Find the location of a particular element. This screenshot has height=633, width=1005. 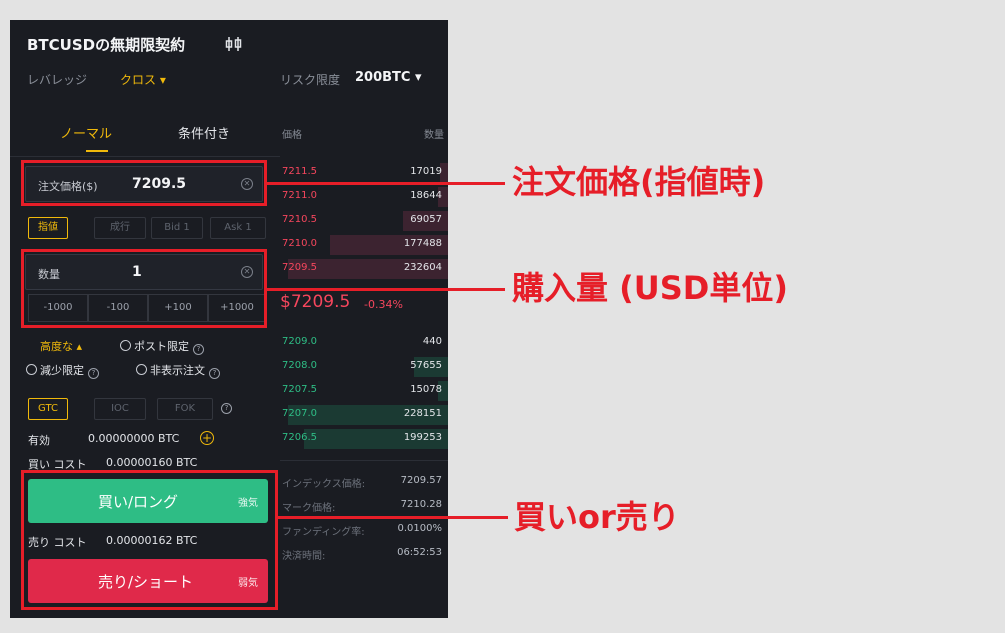

orderbook-amount: 18644 is located at coordinates (426, 195).